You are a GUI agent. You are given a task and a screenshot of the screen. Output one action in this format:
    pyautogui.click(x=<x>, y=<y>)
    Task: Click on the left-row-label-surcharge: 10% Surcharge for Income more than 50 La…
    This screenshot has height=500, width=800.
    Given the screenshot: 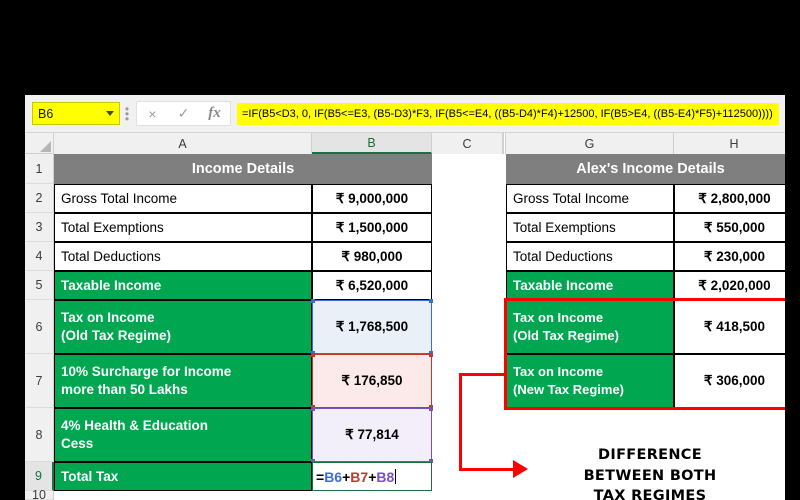 What is the action you would take?
    pyautogui.click(x=183, y=381)
    